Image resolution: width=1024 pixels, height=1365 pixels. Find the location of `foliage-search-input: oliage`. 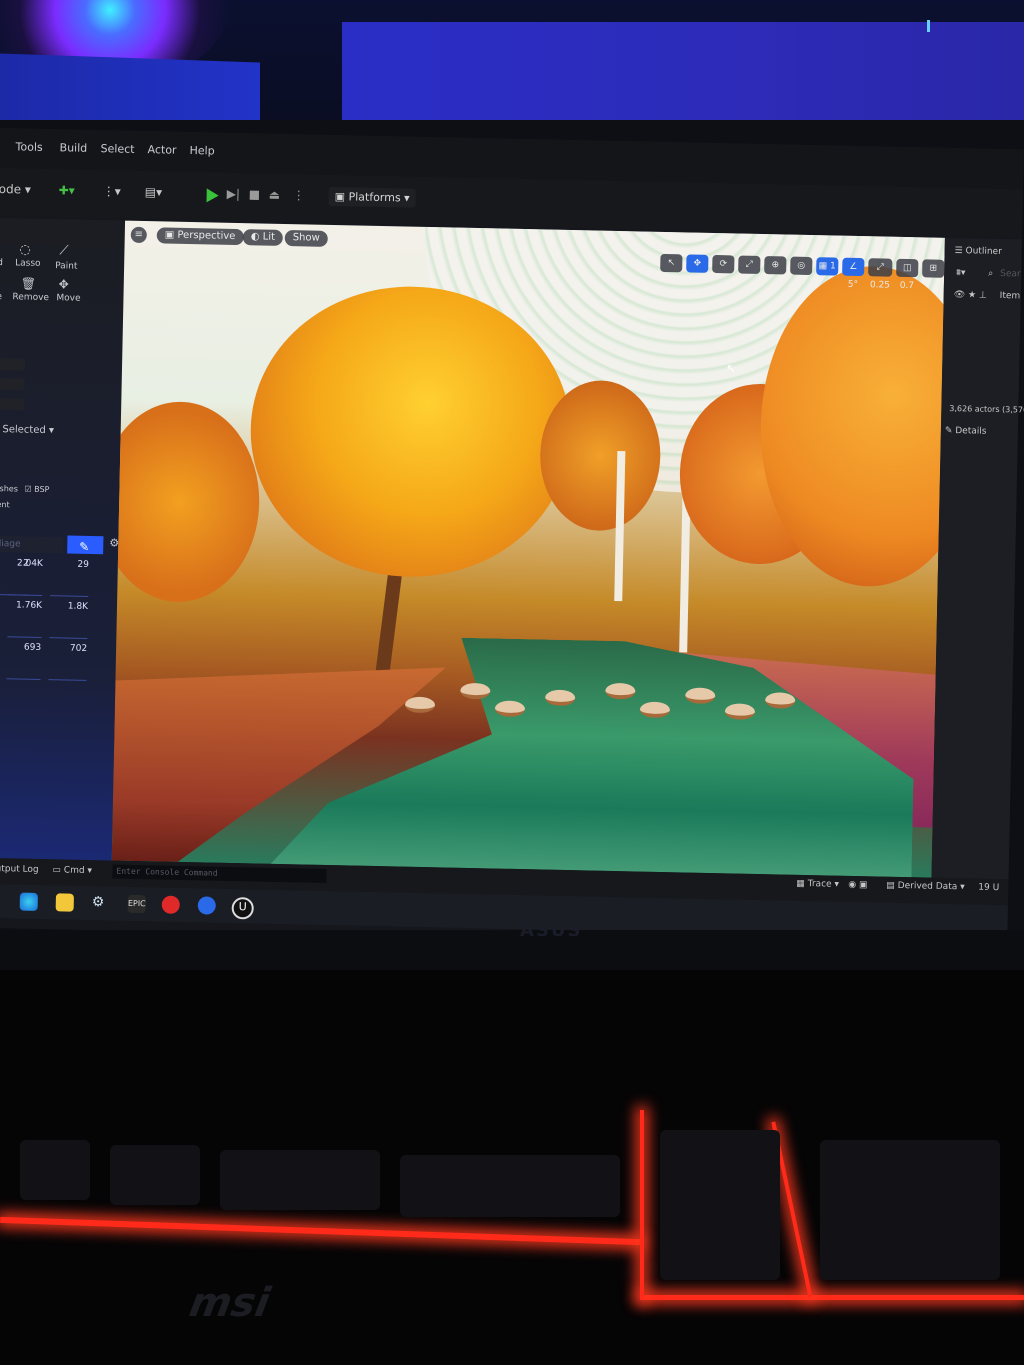

foliage-search-input: oliage is located at coordinates (32, 544).